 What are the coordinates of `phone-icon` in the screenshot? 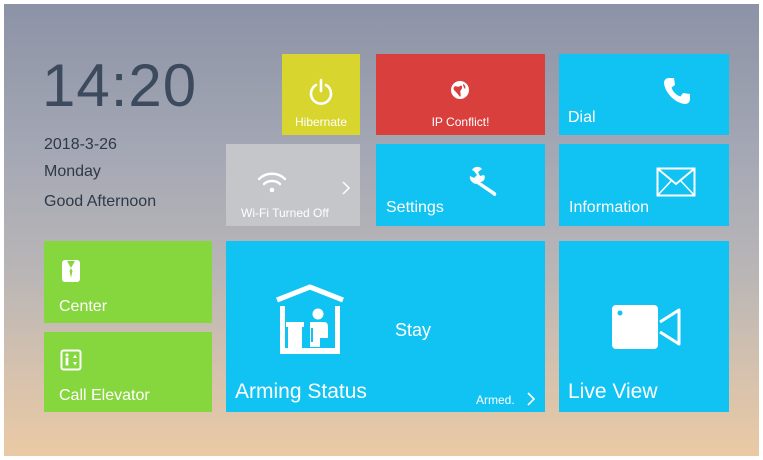 It's located at (677, 91).